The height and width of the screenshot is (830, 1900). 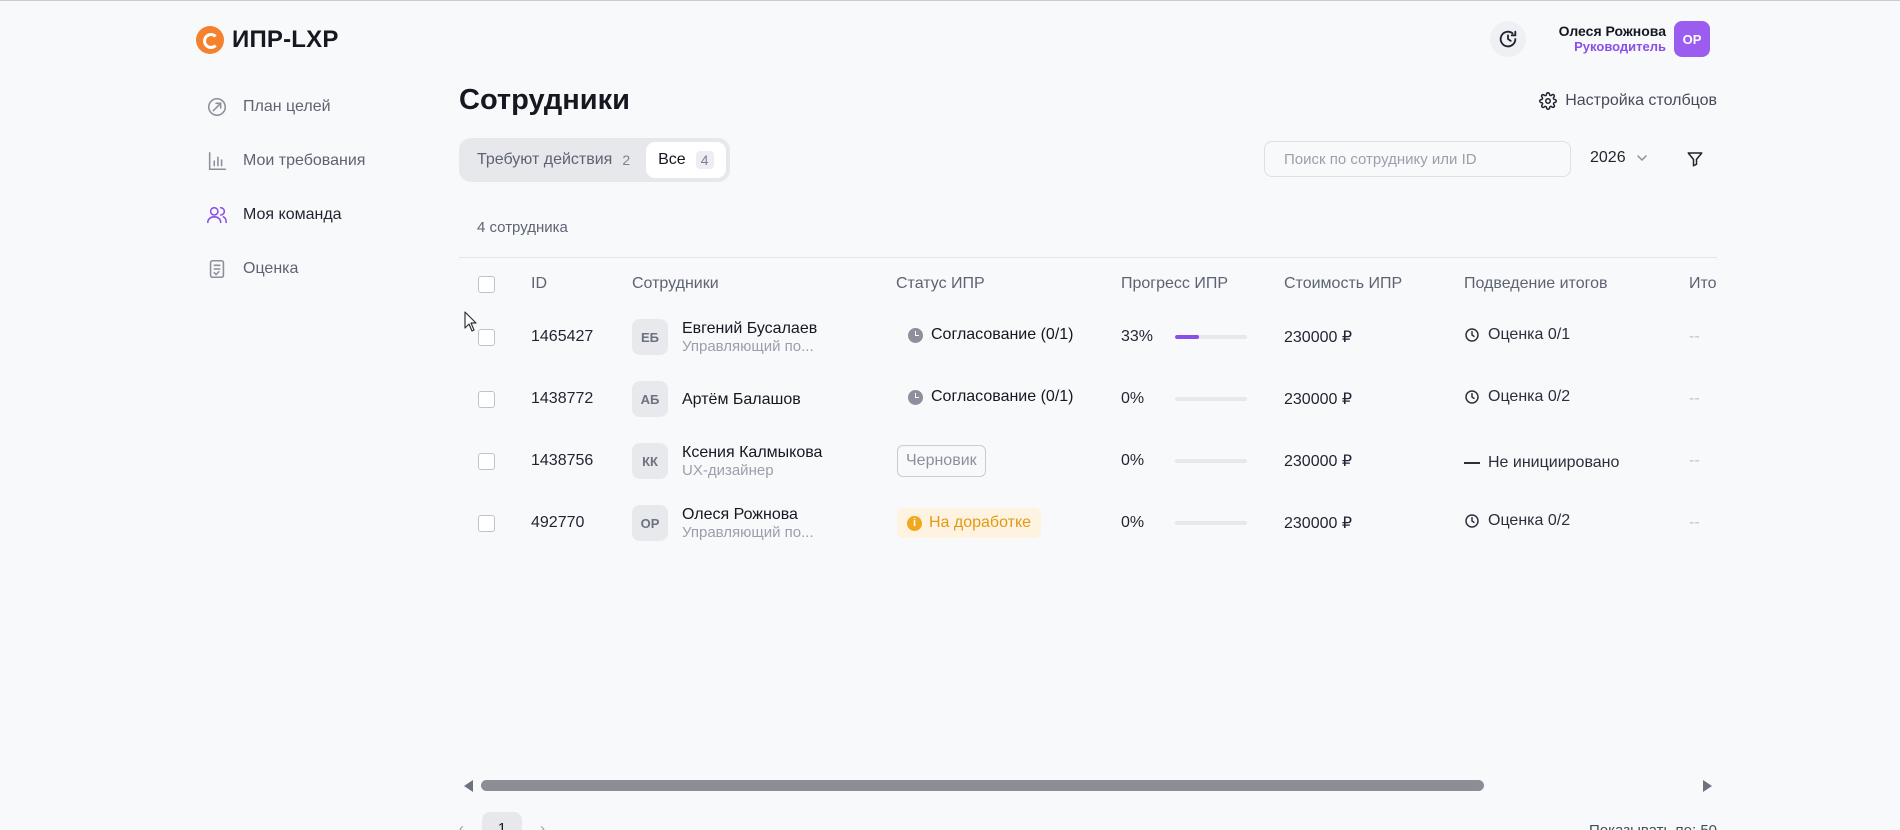 What do you see at coordinates (553, 160) in the screenshot?
I see `tab-requires-action: Требуют действия 2` at bounding box center [553, 160].